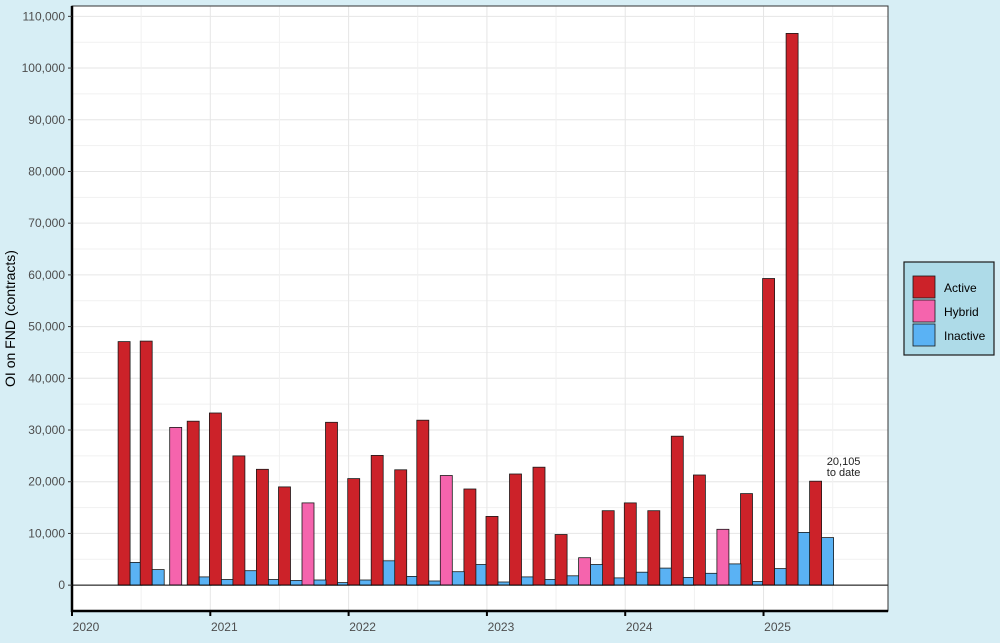 The width and height of the screenshot is (1000, 643). I want to click on y-tick-label: 40,000, so click(46, 378).